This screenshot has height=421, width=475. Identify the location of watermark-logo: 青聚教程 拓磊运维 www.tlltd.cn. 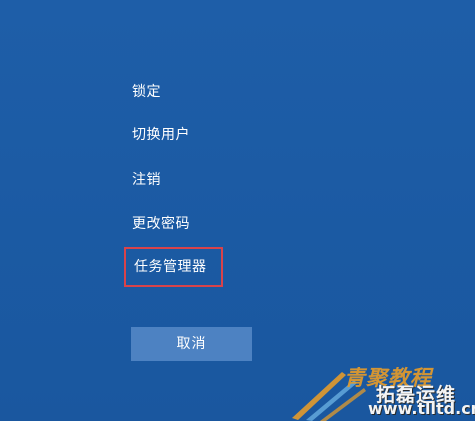
(379, 381).